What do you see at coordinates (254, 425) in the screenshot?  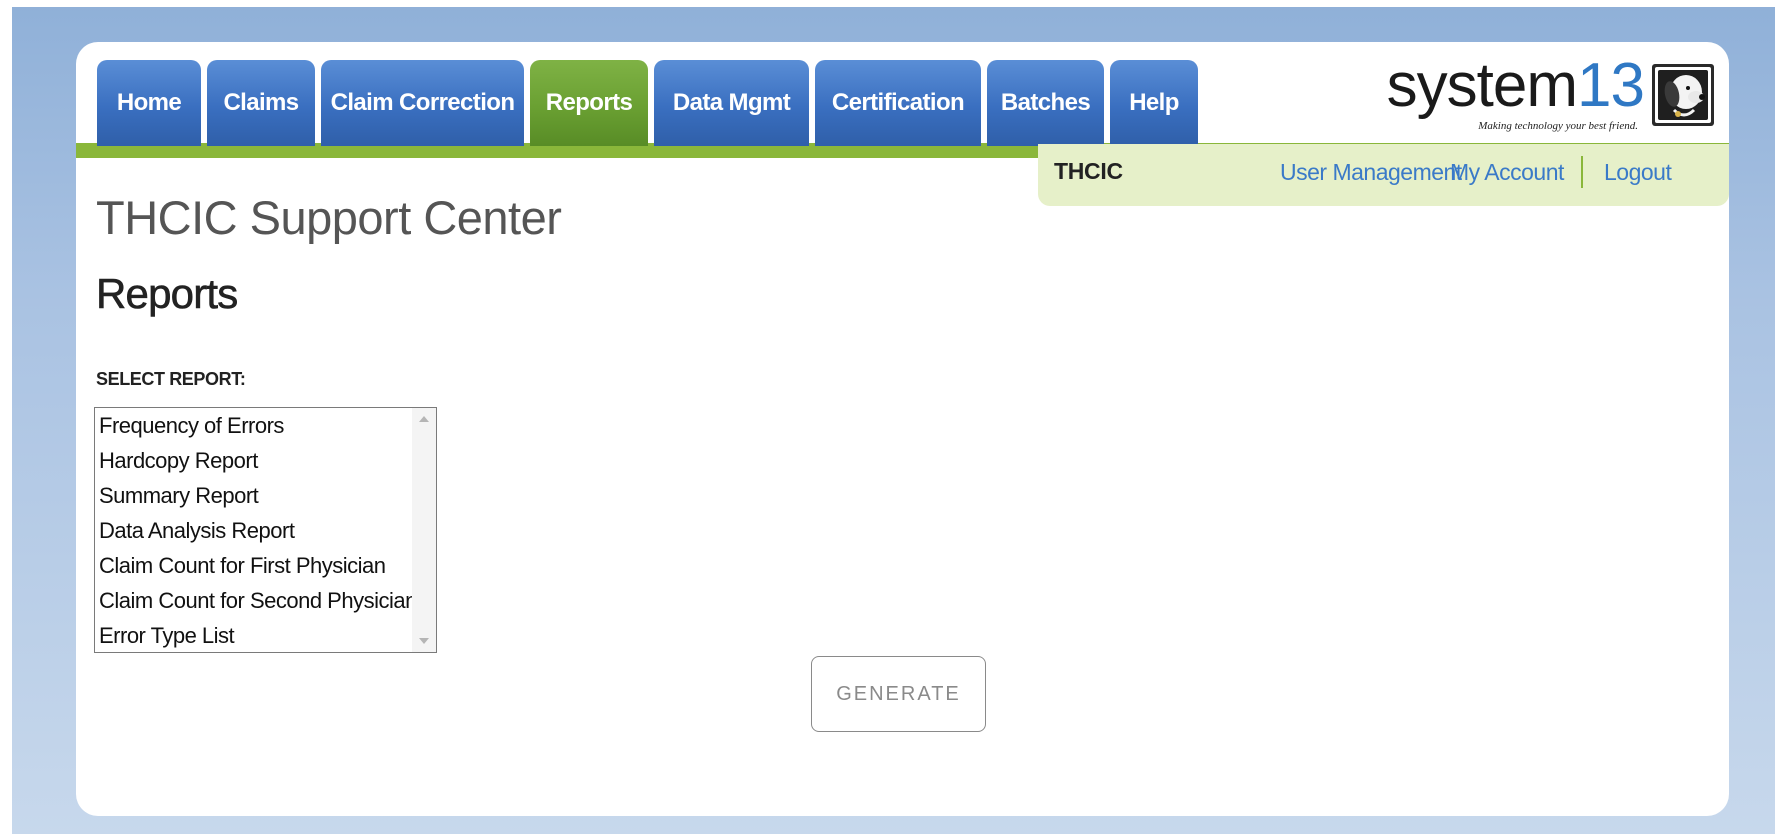 I see `report-option-frequency-of-errors: Frequency of Errors` at bounding box center [254, 425].